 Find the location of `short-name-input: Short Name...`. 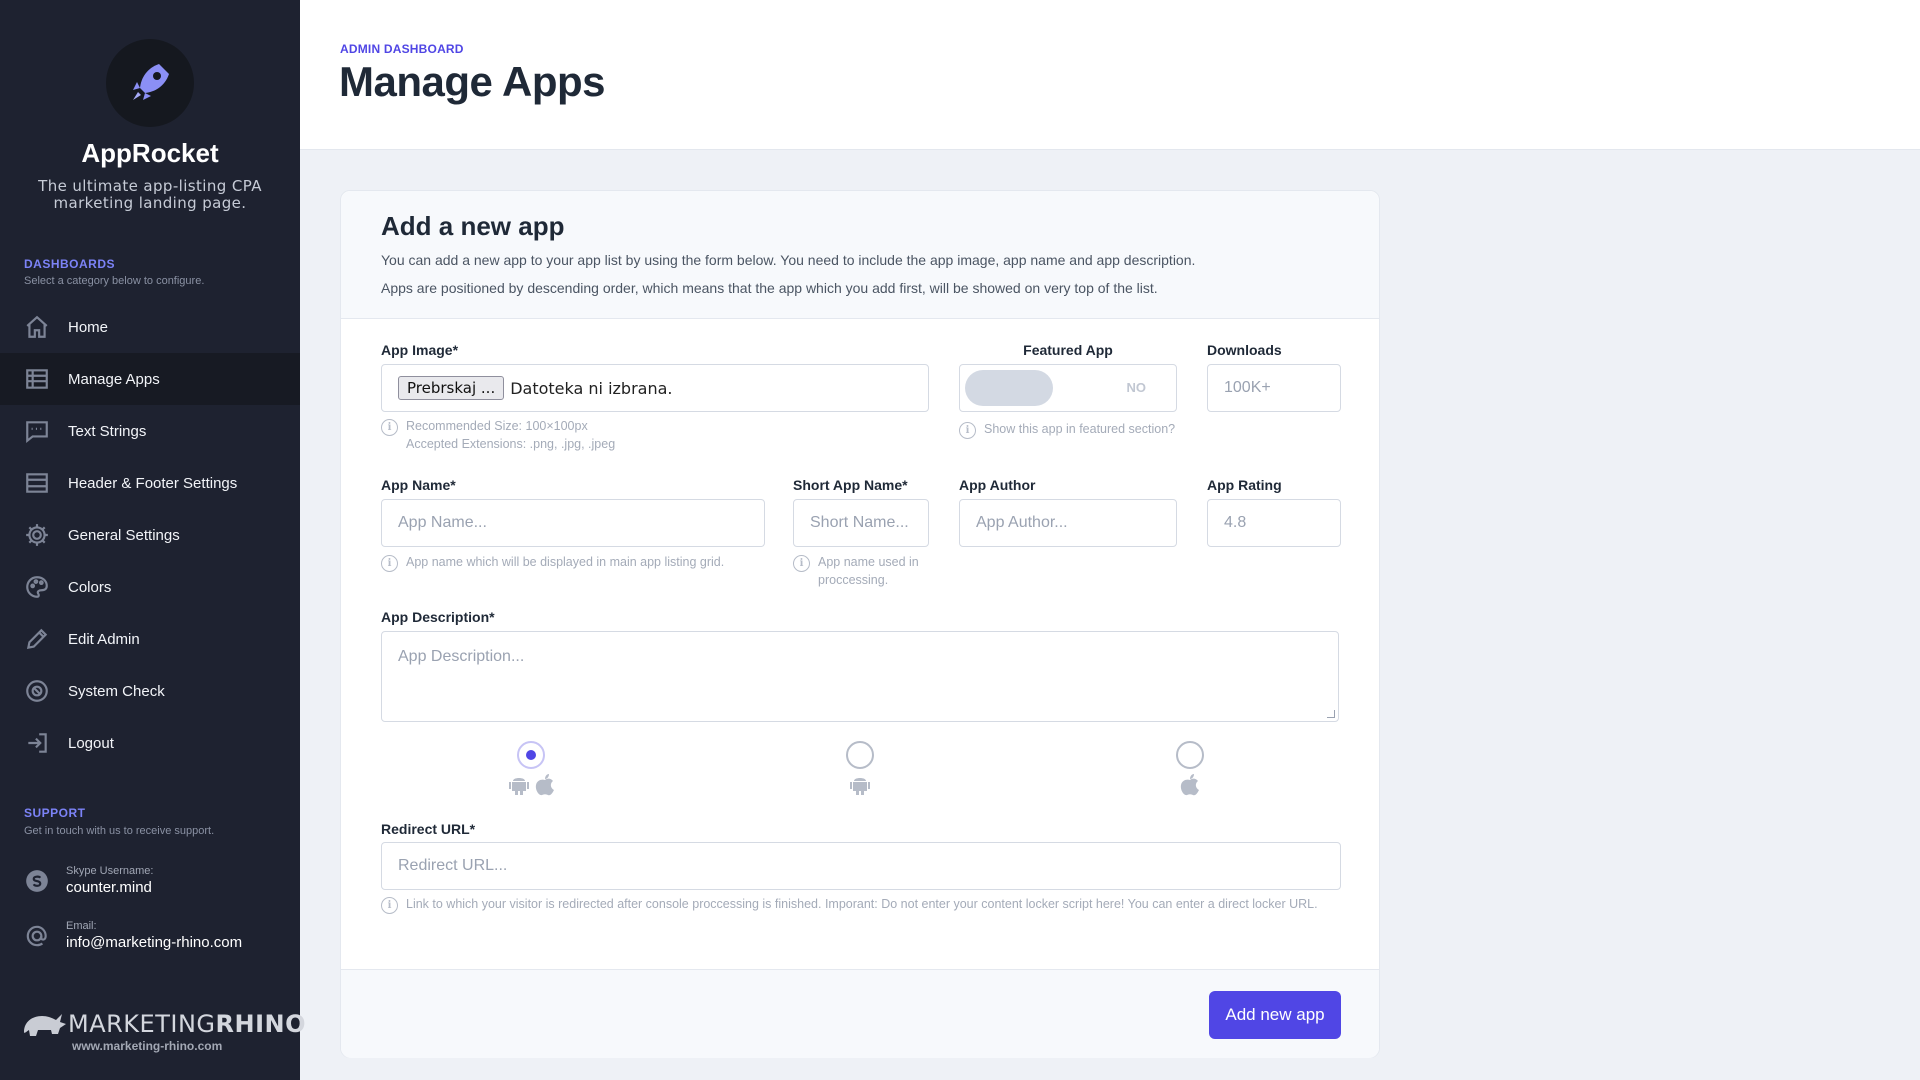

short-name-input: Short Name... is located at coordinates (861, 523).